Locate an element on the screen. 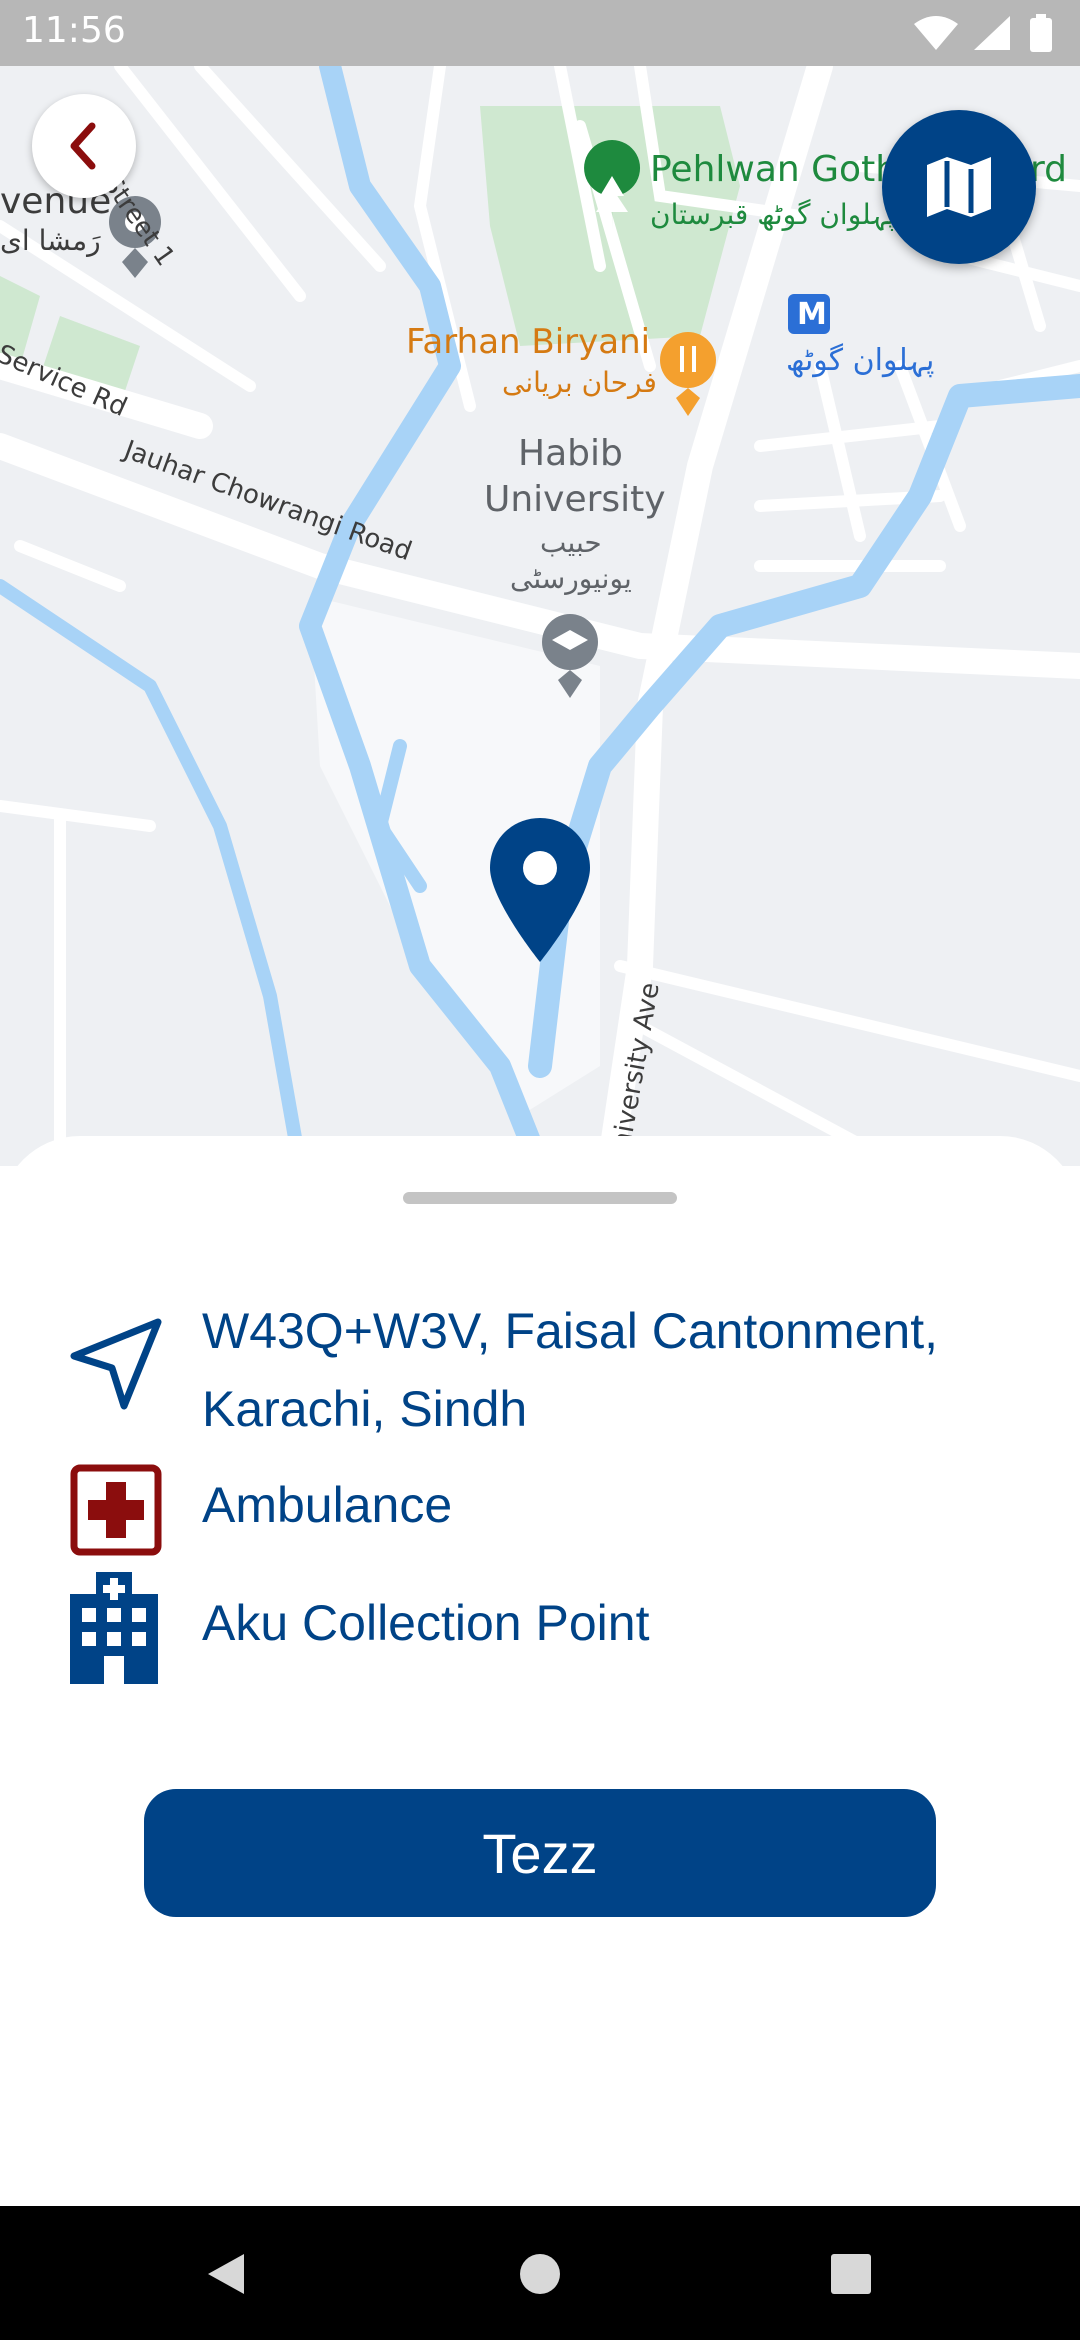 This screenshot has height=2340, width=1080. back-button is located at coordinates (84, 146).